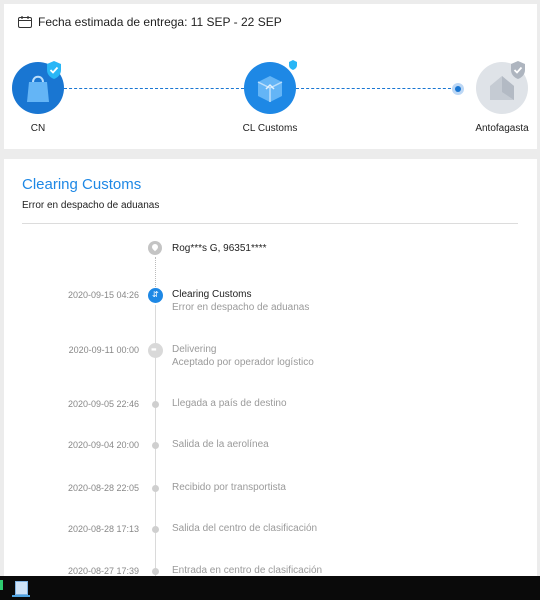 This screenshot has height=600, width=540. What do you see at coordinates (458, 89) in the screenshot?
I see `current-position-dot` at bounding box center [458, 89].